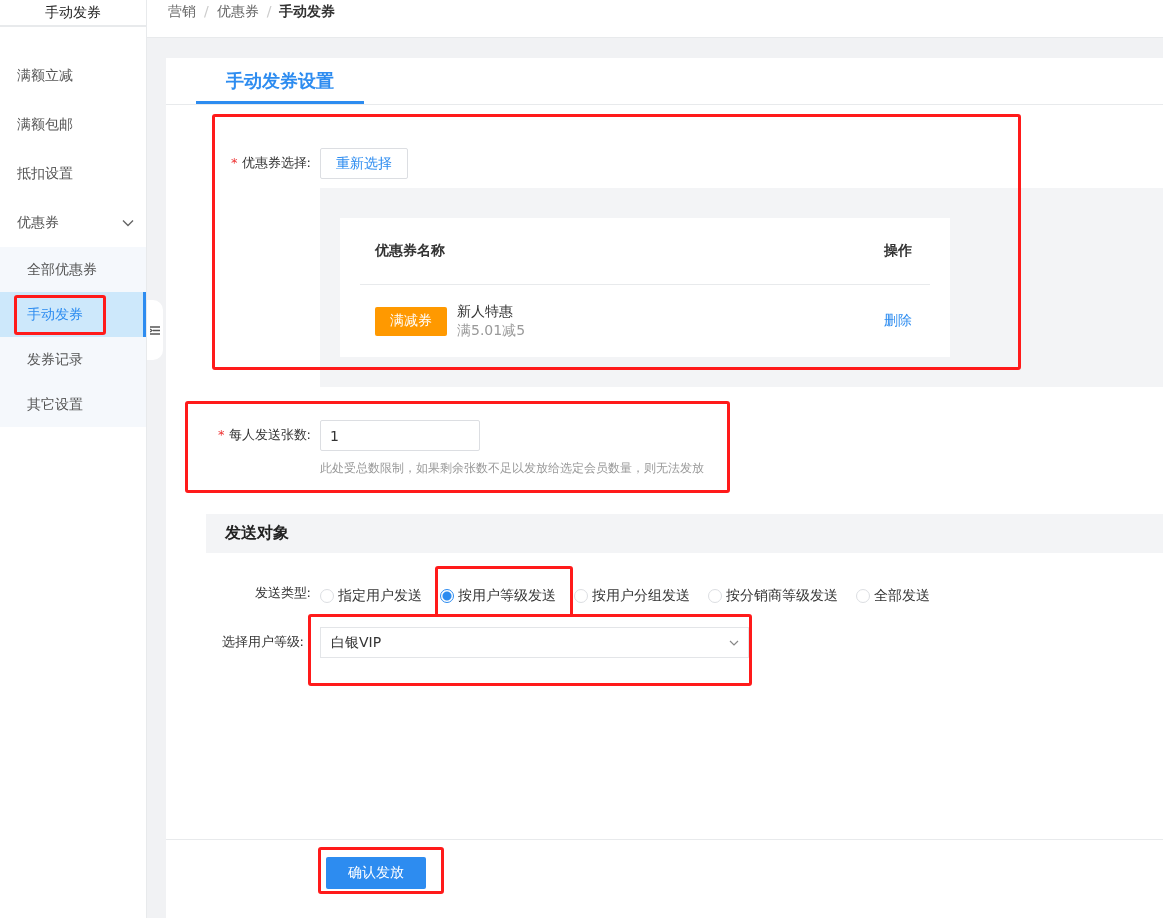  Describe the element at coordinates (282, 592) in the screenshot. I see `field-label: 发送类型:` at that location.